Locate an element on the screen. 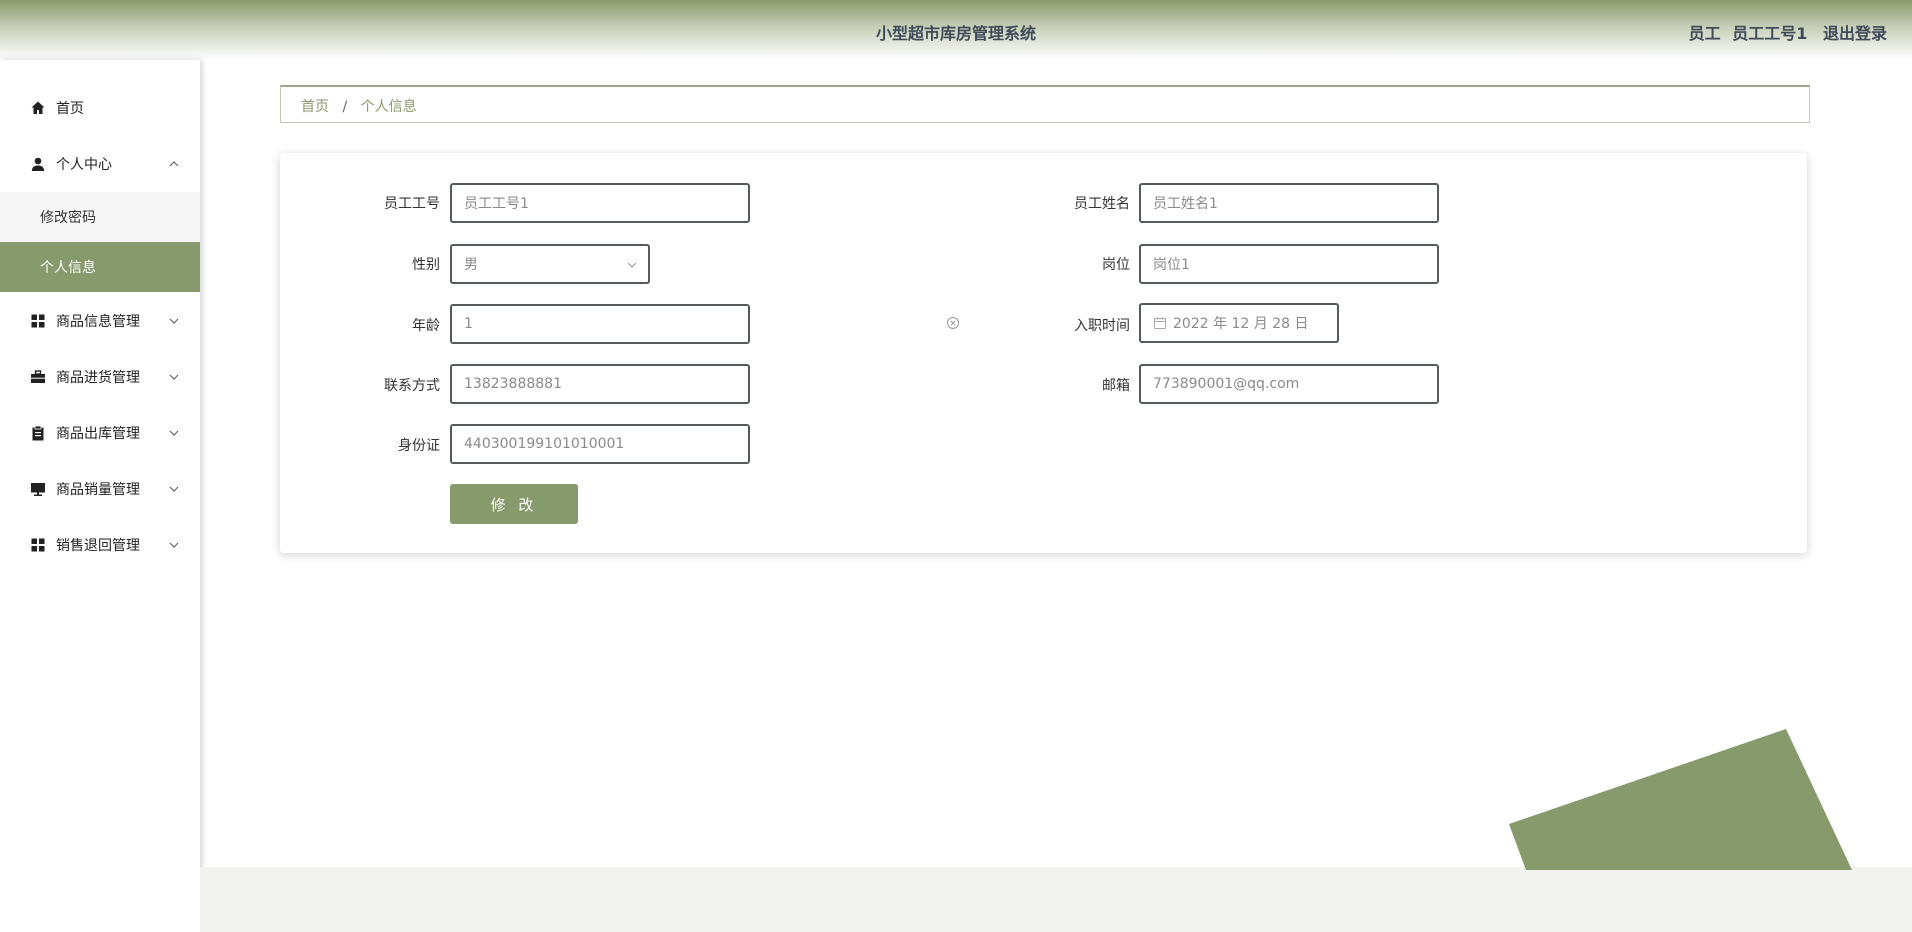  sidebar-item-label: 个人中心 is located at coordinates (84, 165).